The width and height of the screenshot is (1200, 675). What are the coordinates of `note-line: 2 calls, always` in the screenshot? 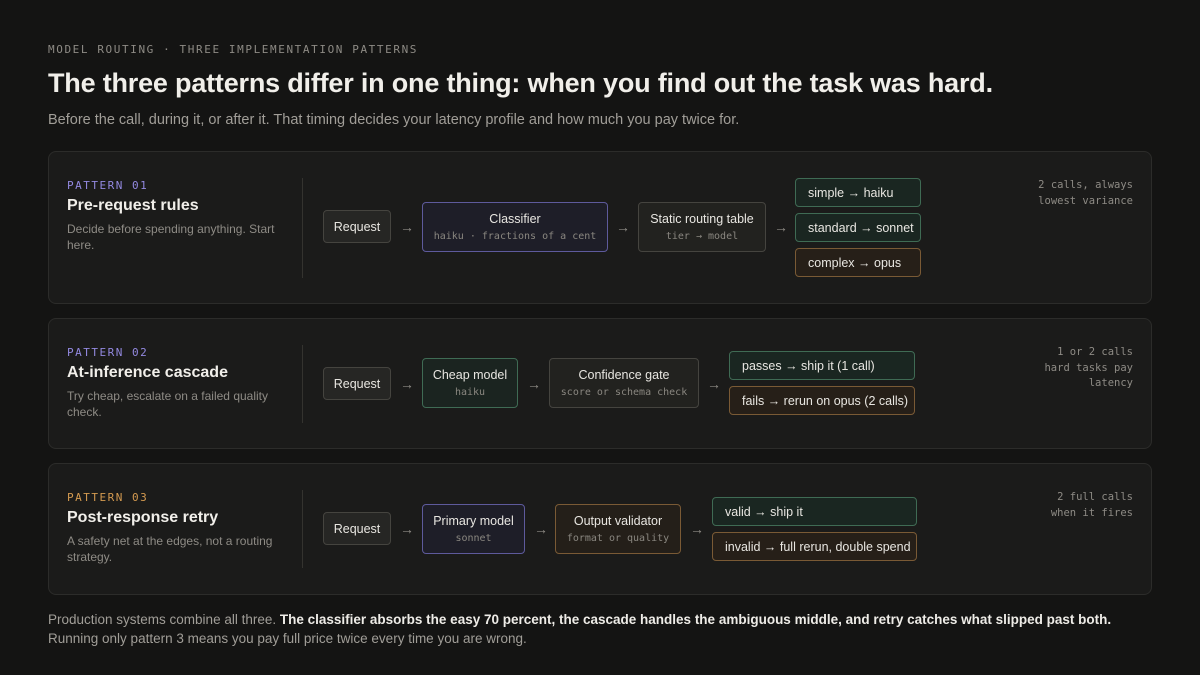 It's located at (1085, 185).